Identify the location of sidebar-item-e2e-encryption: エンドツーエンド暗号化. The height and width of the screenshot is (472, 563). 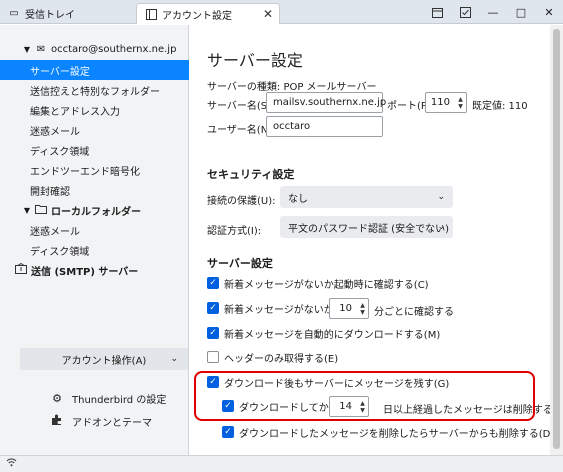
(94, 170).